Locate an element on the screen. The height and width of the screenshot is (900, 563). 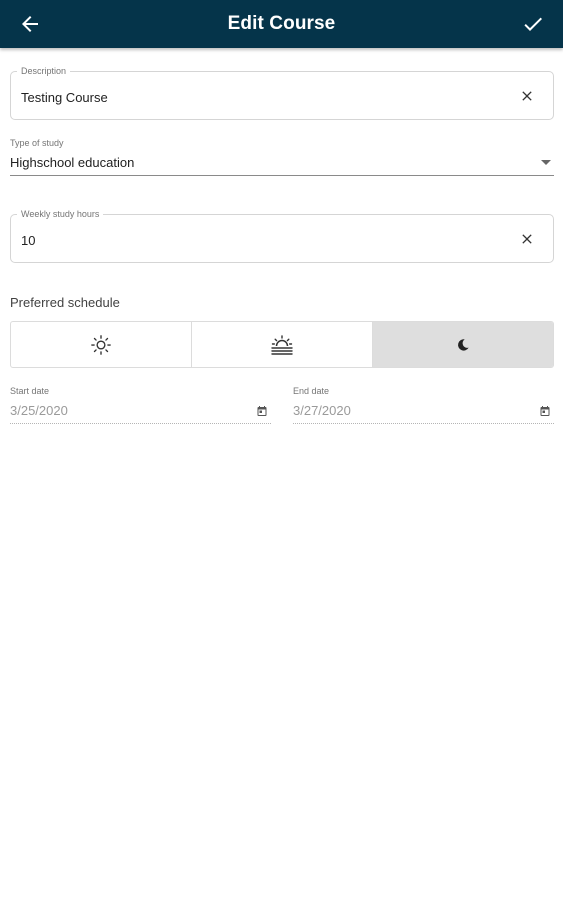
start-date-value: 3/25/2020 is located at coordinates (39, 410).